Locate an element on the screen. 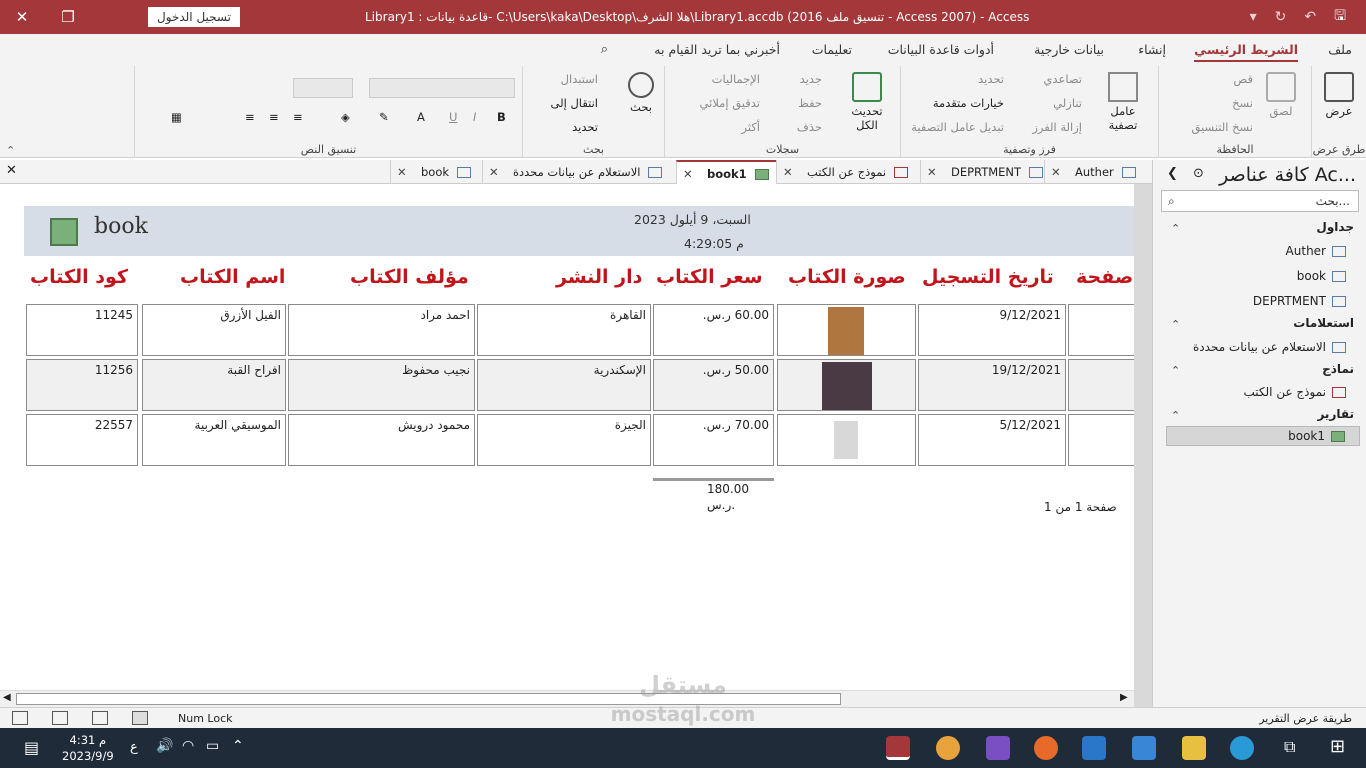  input-language: ع is located at coordinates (134, 747).